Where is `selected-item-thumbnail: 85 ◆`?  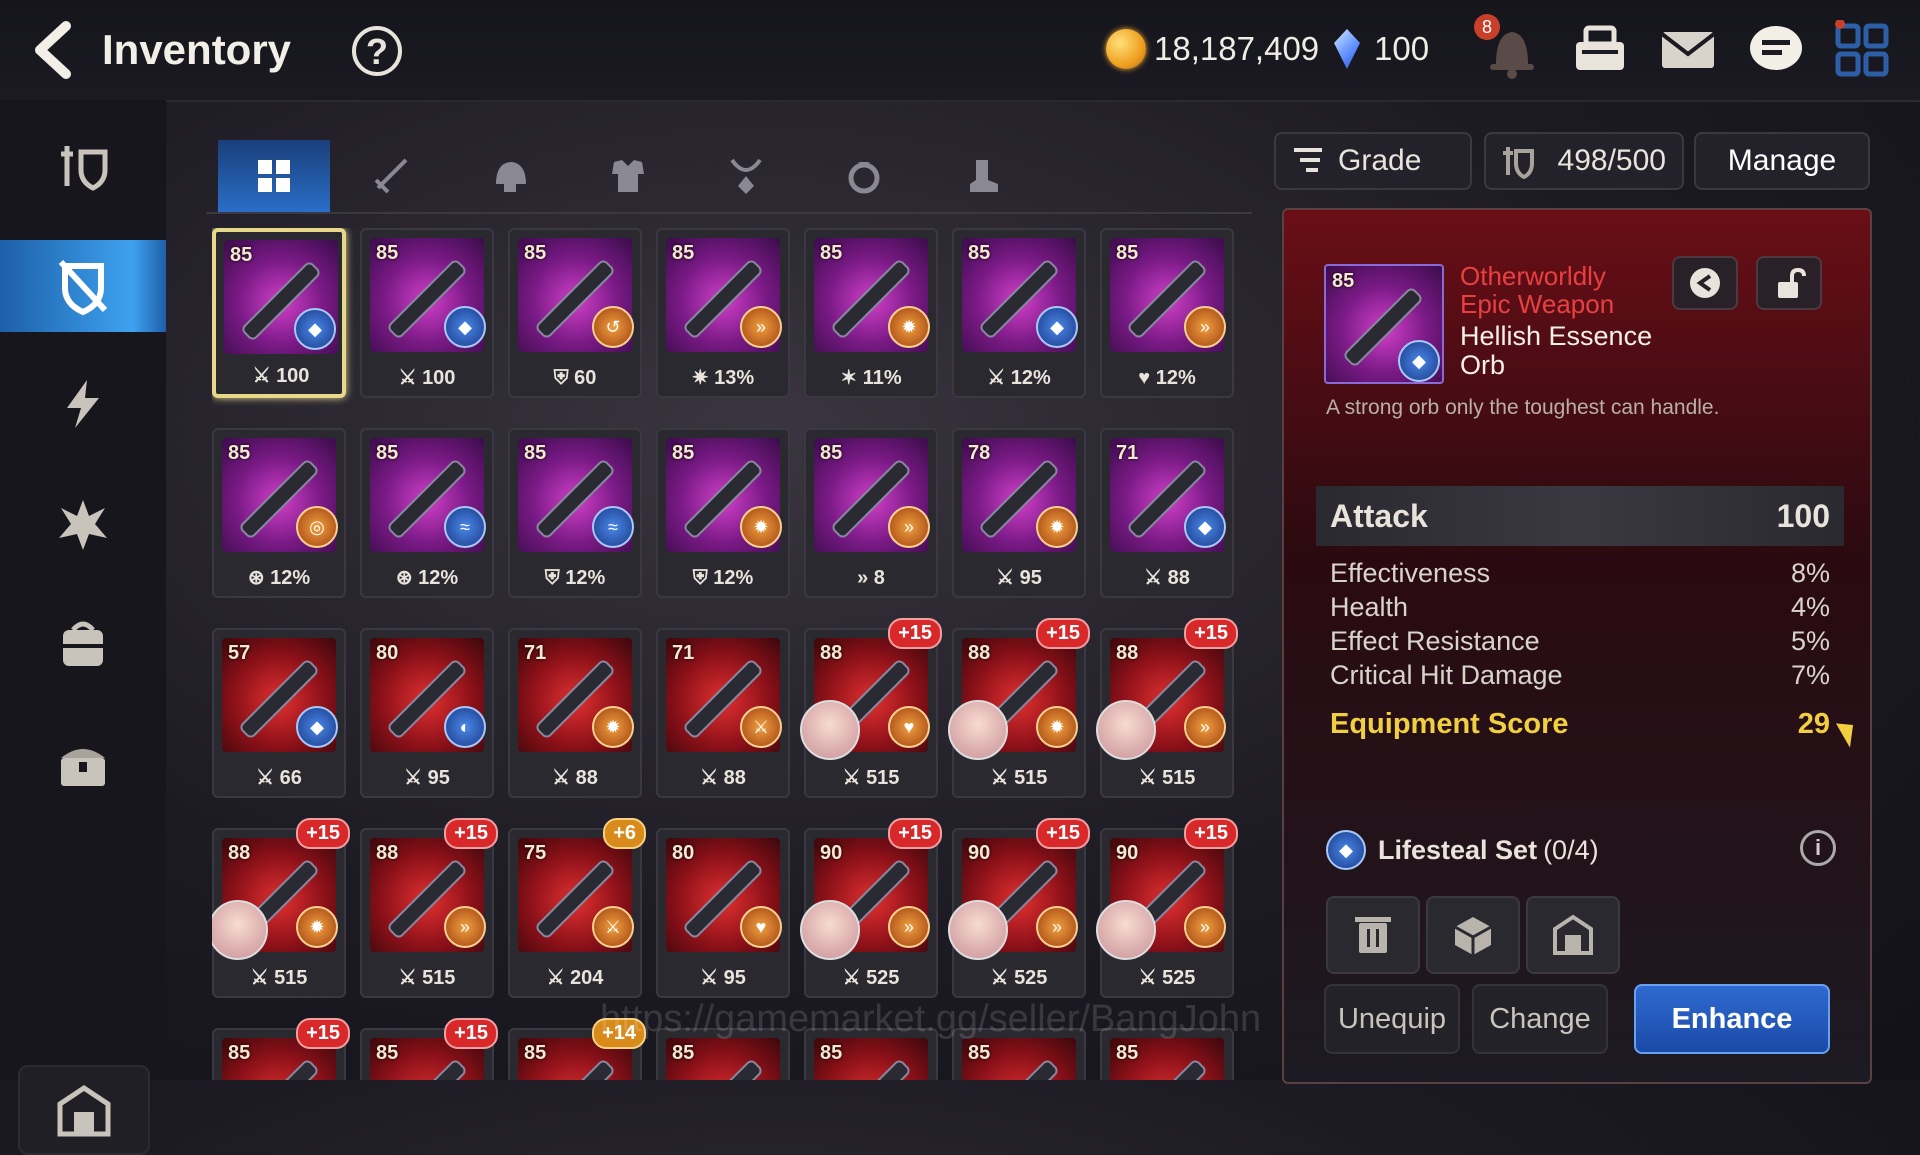
selected-item-thumbnail: 85 ◆ is located at coordinates (1384, 324).